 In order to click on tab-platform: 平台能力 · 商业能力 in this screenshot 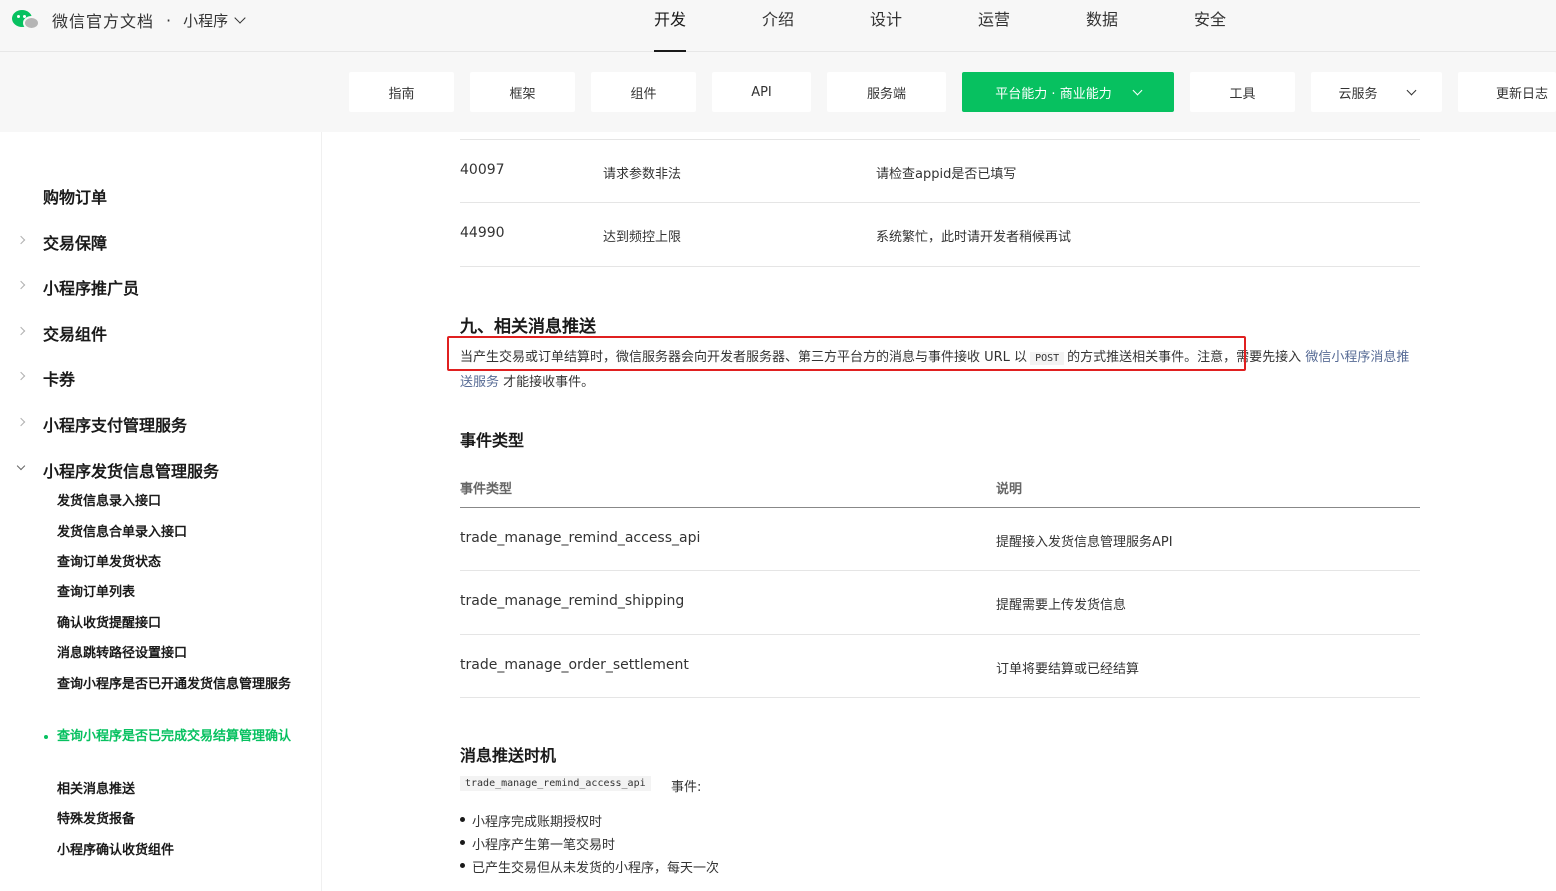, I will do `click(1068, 92)`.